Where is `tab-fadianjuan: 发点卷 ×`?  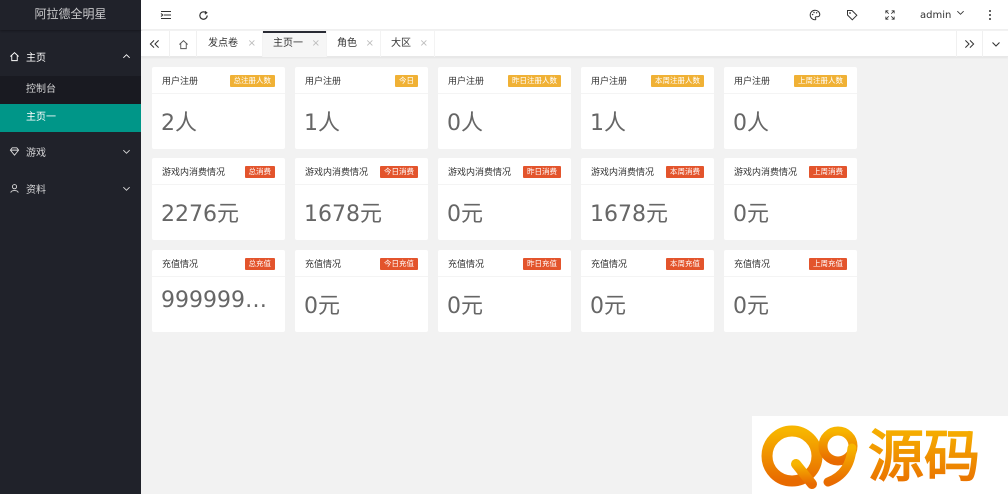
tab-fadianjuan: 发点卷 × is located at coordinates (230, 44).